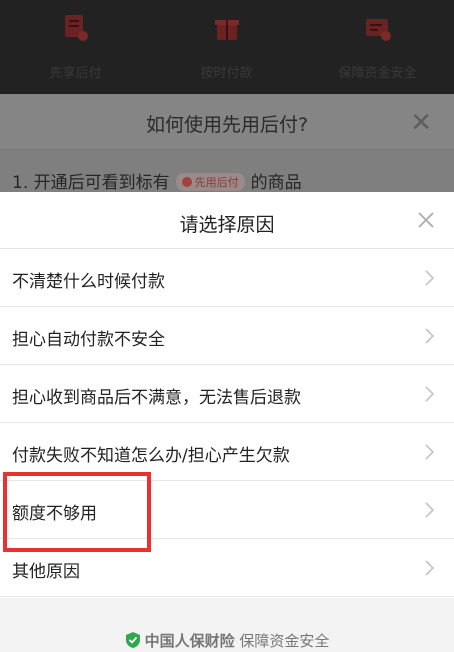 This screenshot has width=454, height=652. Describe the element at coordinates (76, 28) in the screenshot. I see `voucher-icon` at that location.